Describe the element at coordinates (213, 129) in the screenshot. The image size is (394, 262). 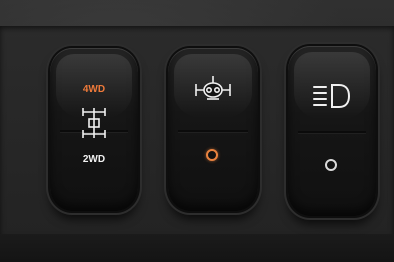
I see `rocker-switch-diff-lock` at that location.